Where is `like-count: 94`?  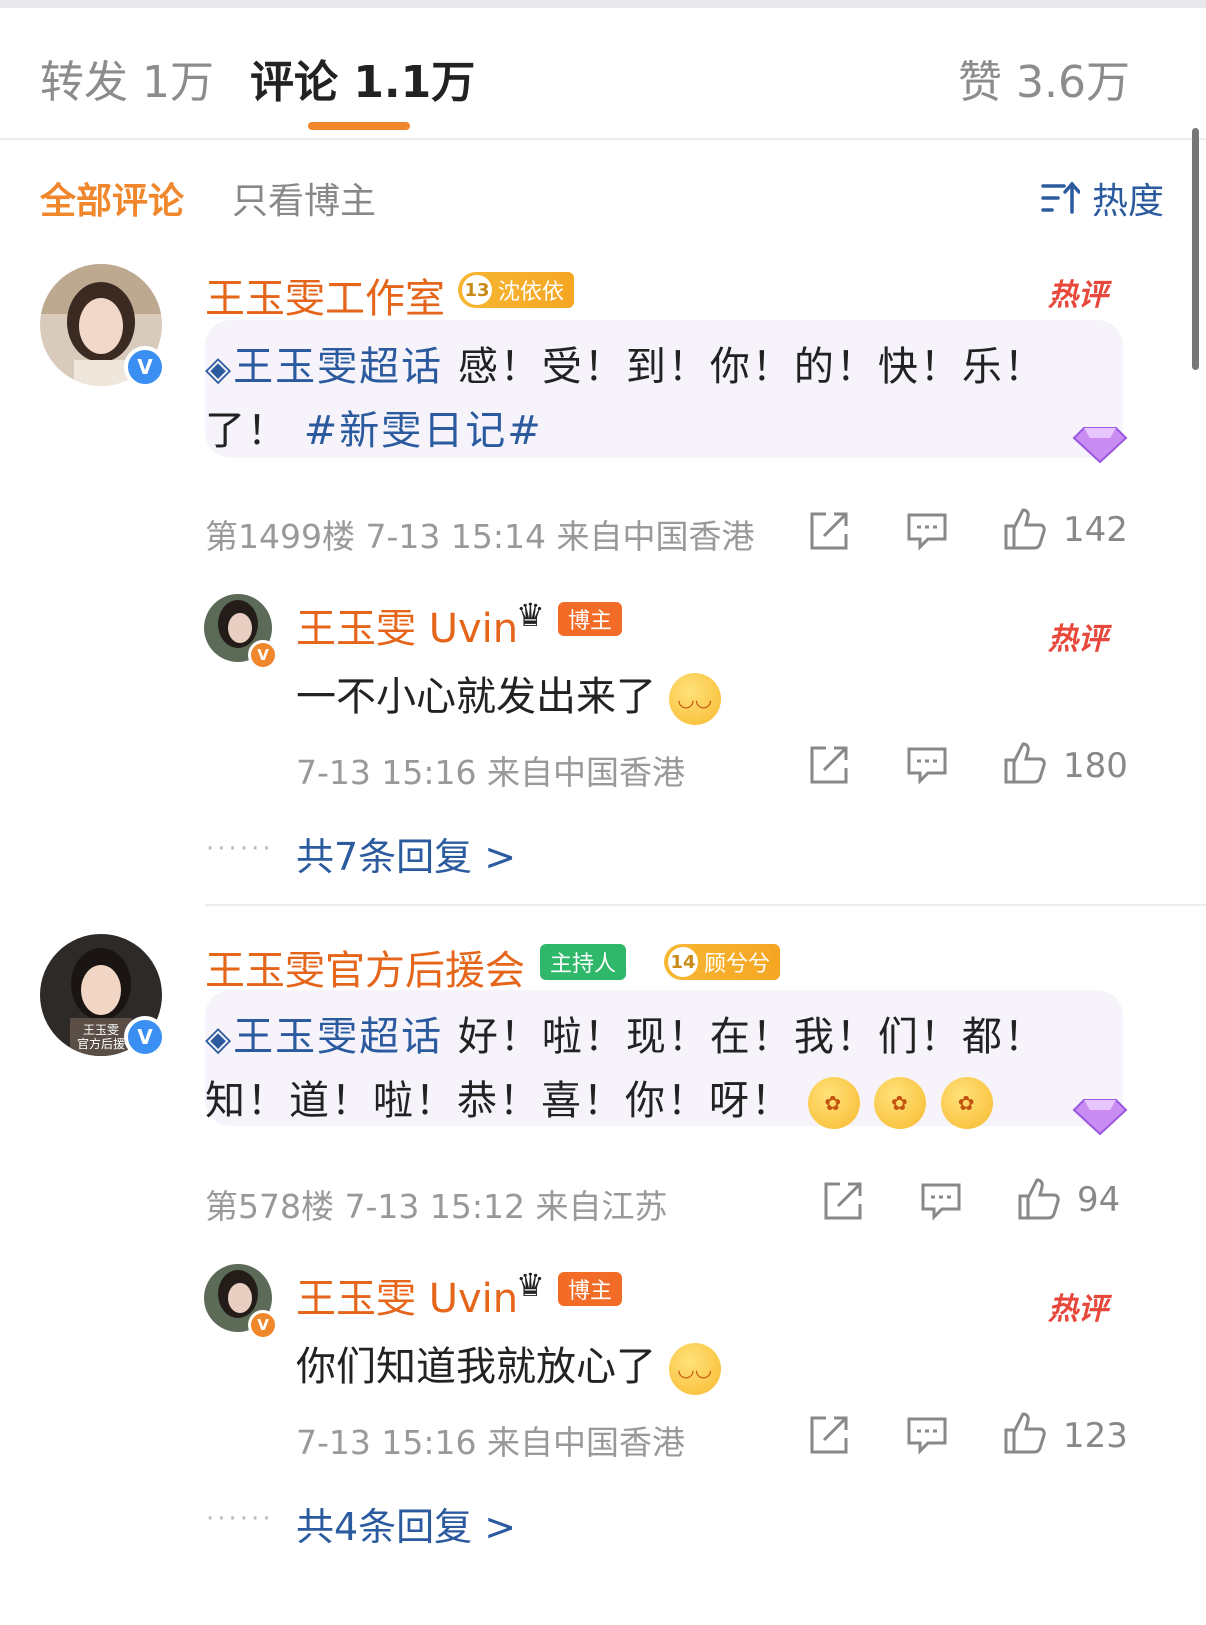
like-count: 94 is located at coordinates (1099, 1200).